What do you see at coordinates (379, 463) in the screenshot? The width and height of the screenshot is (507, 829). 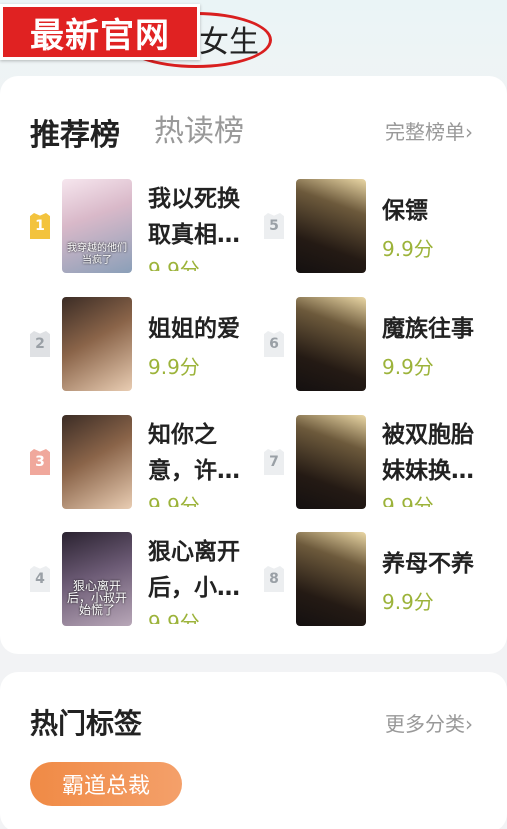 I see `book-item: 7 被双胞胎妹妹换… 9.9分` at bounding box center [379, 463].